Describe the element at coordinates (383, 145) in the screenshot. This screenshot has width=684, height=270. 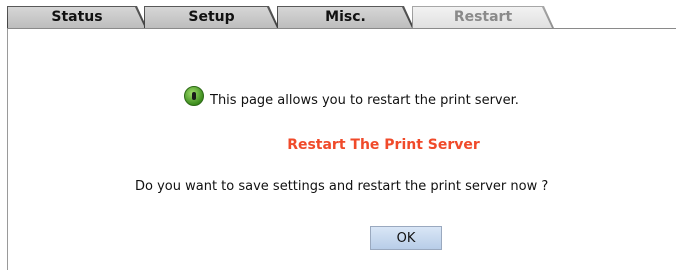
I see `page-heading: Restart The Print Server` at that location.